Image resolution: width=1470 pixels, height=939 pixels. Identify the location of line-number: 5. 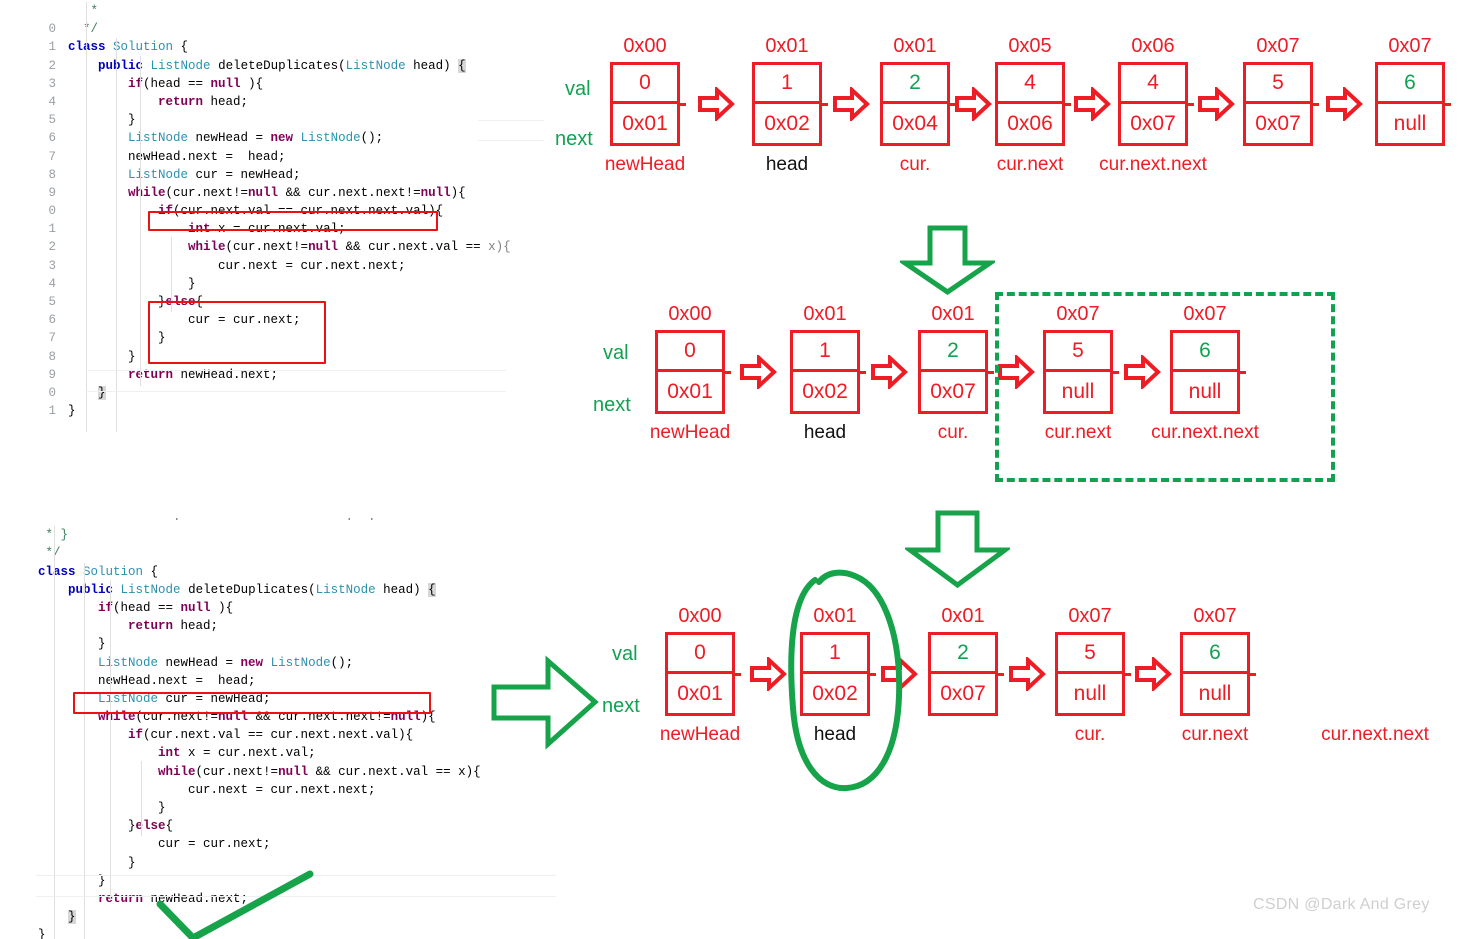
(52, 302).